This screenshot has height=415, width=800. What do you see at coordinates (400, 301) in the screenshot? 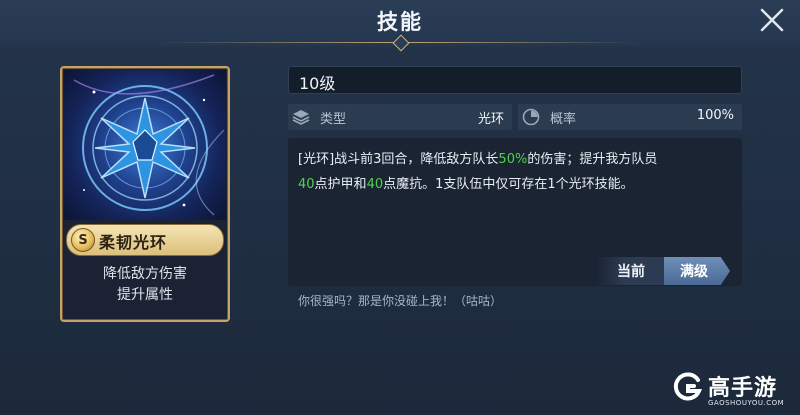
I see `flavor-quote: 你很强吗？那是你没碰上我！（咕咕）` at bounding box center [400, 301].